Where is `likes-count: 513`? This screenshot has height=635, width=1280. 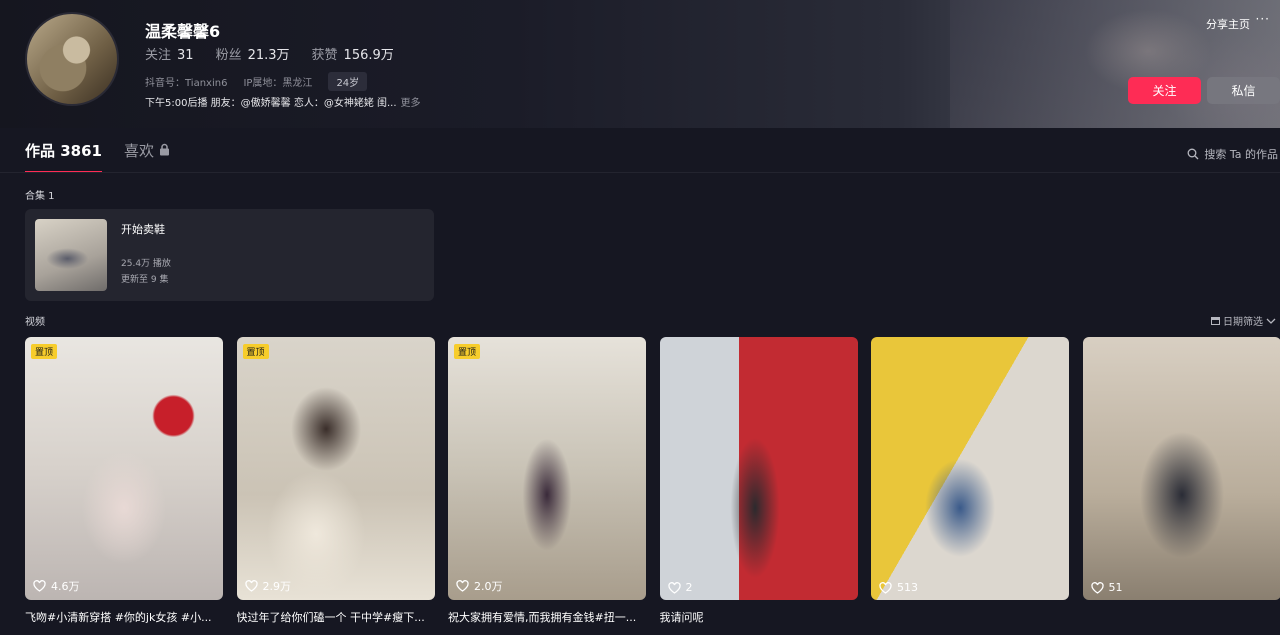
likes-count: 513 is located at coordinates (907, 587).